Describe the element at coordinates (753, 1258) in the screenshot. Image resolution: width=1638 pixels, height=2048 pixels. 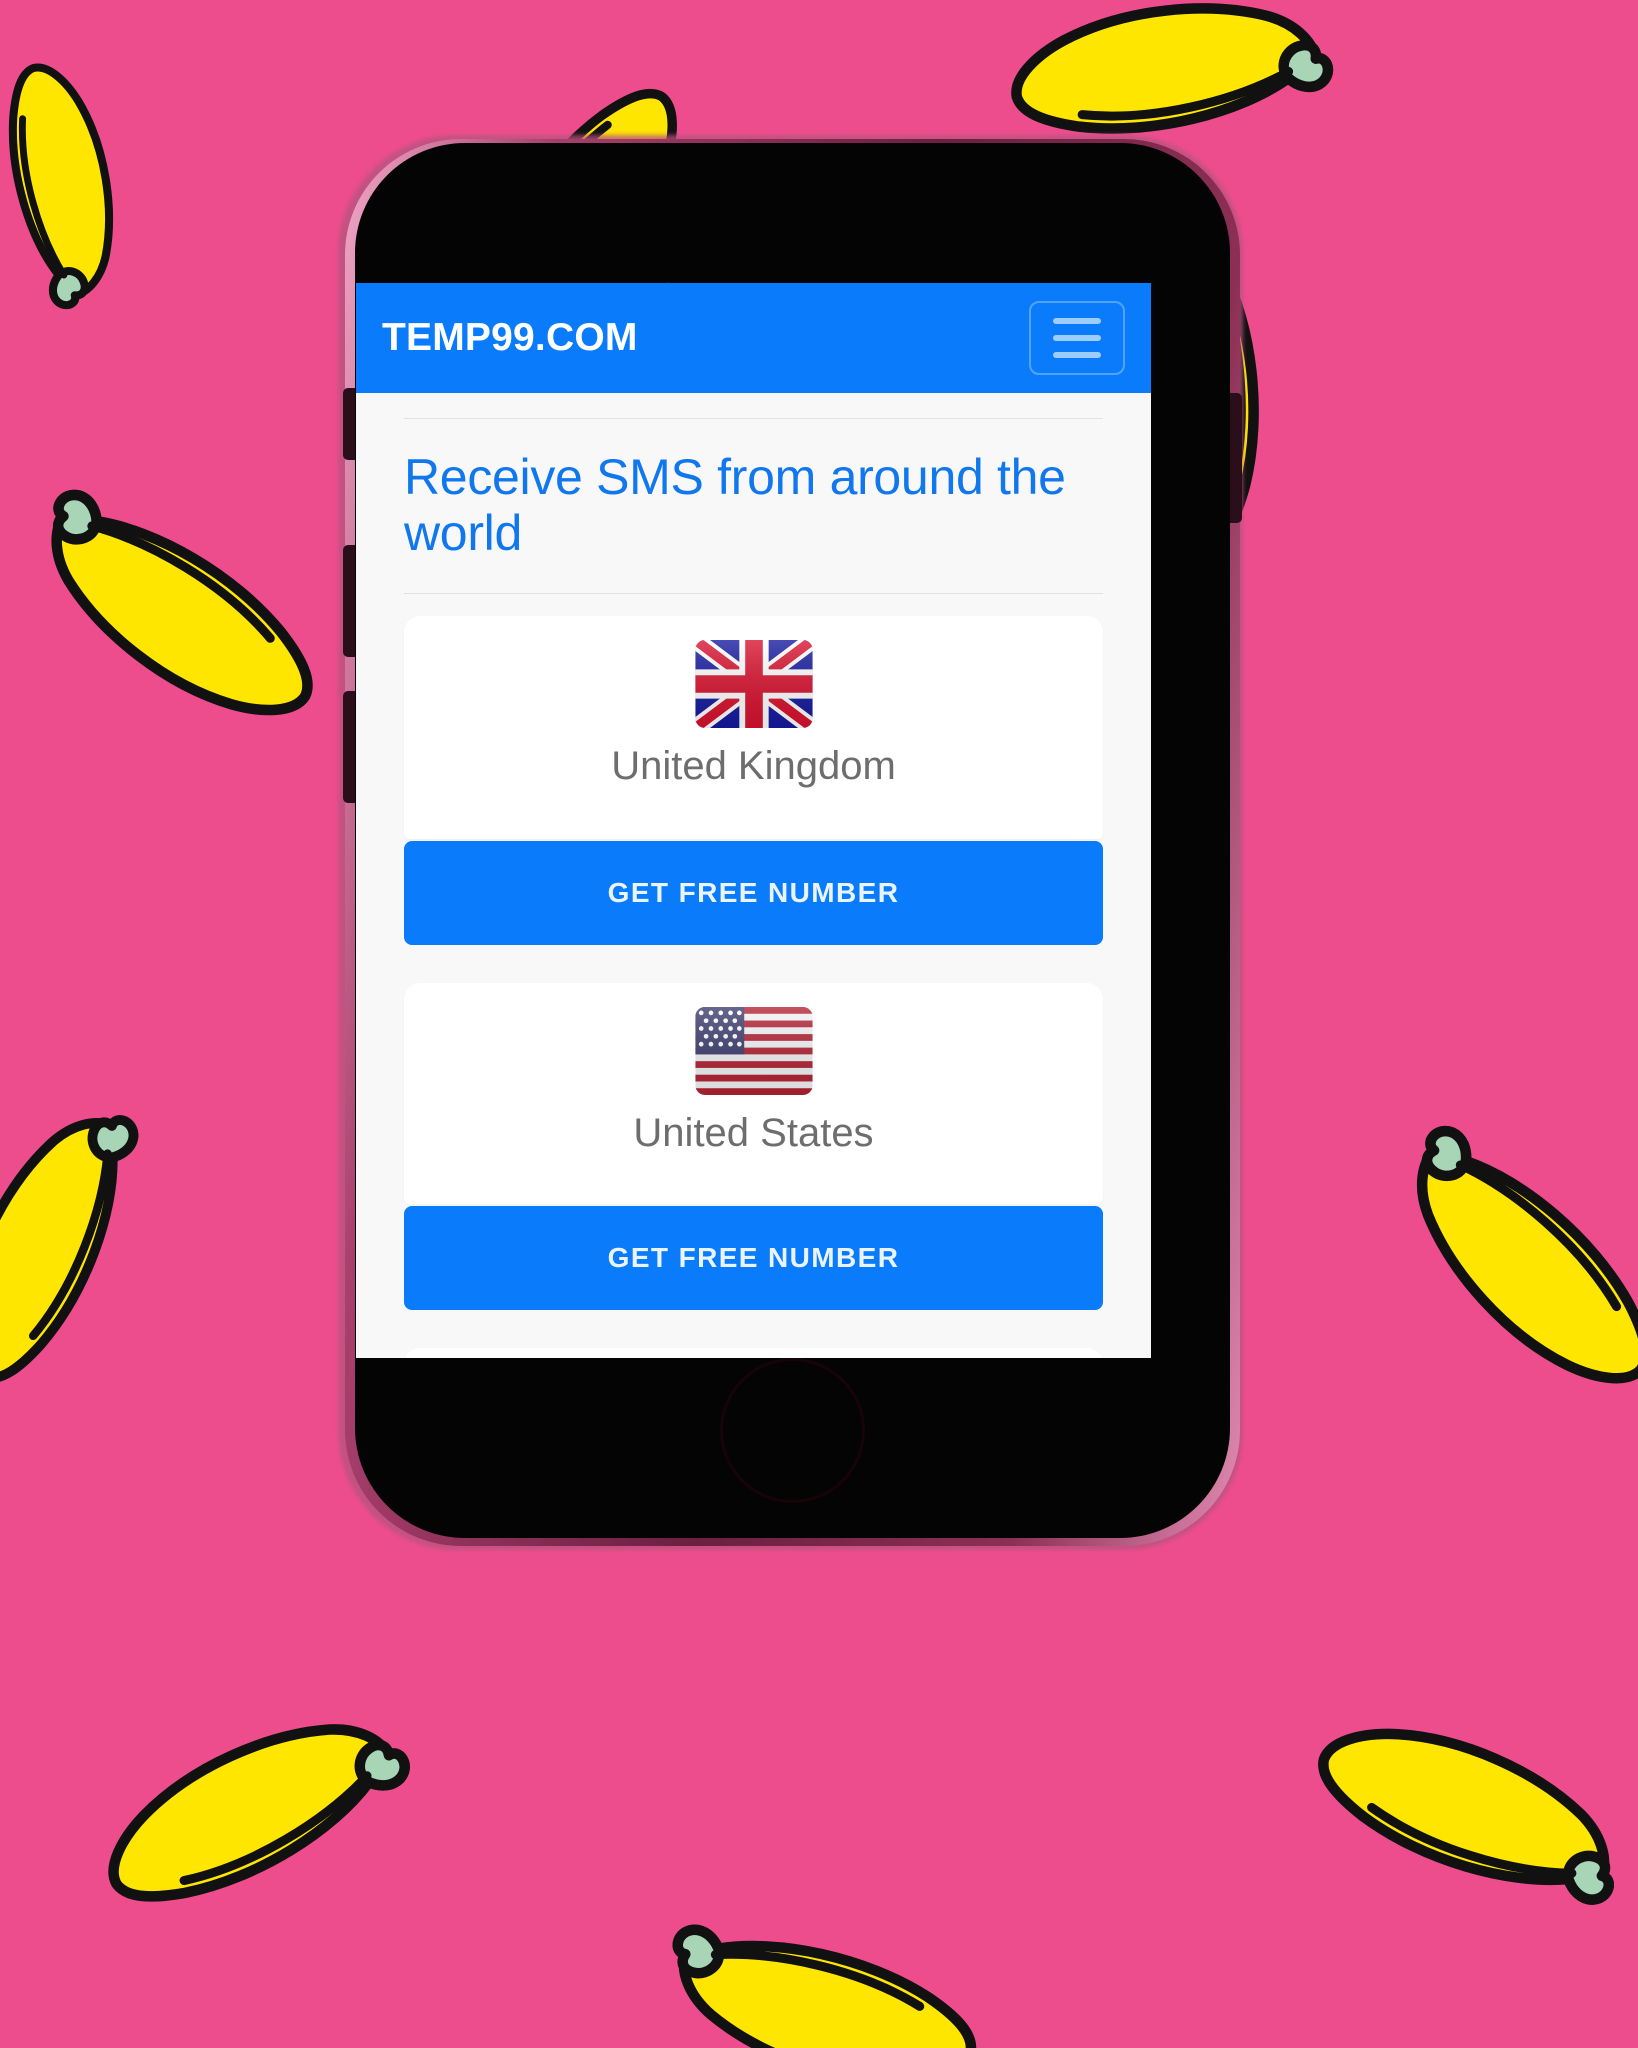
I see `get-free-number-button-us: GET FREE NUMBER` at that location.